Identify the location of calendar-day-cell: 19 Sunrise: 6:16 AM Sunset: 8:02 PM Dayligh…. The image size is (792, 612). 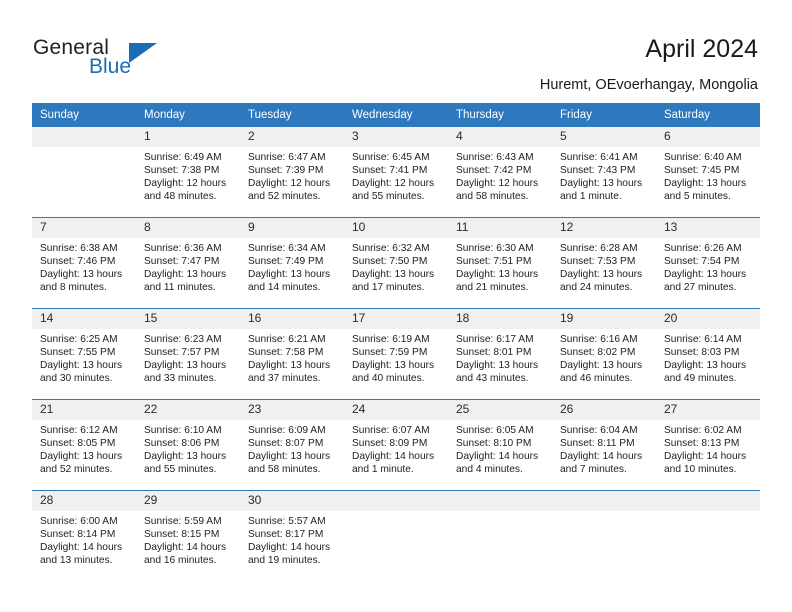
(604, 354).